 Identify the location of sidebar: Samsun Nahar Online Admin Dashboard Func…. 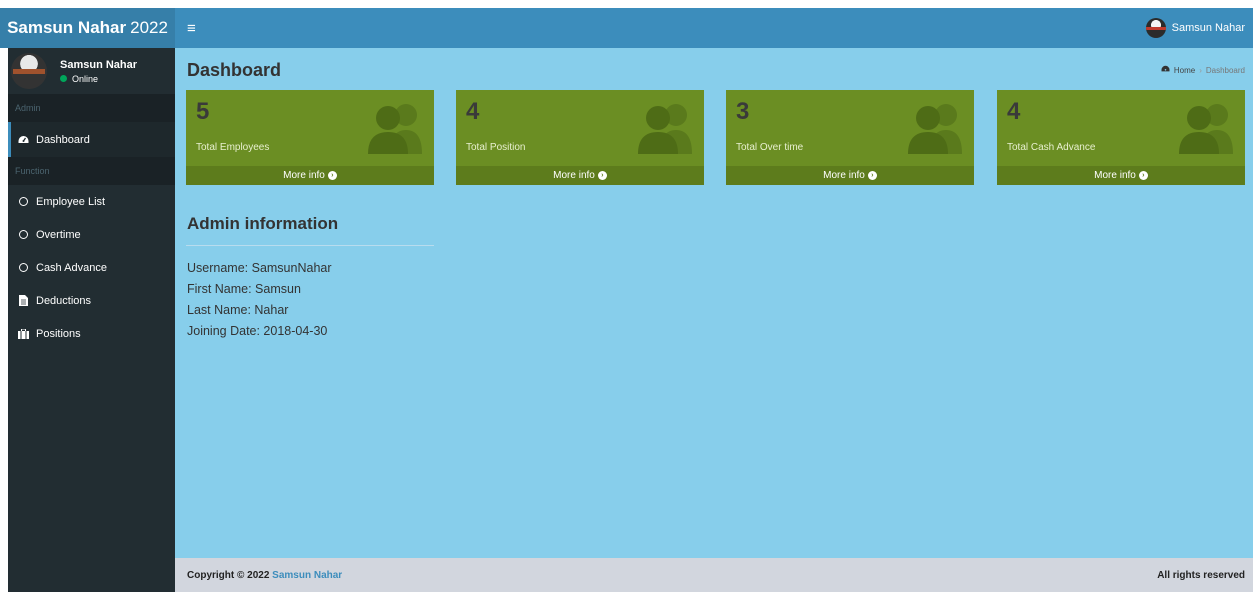
(91, 320).